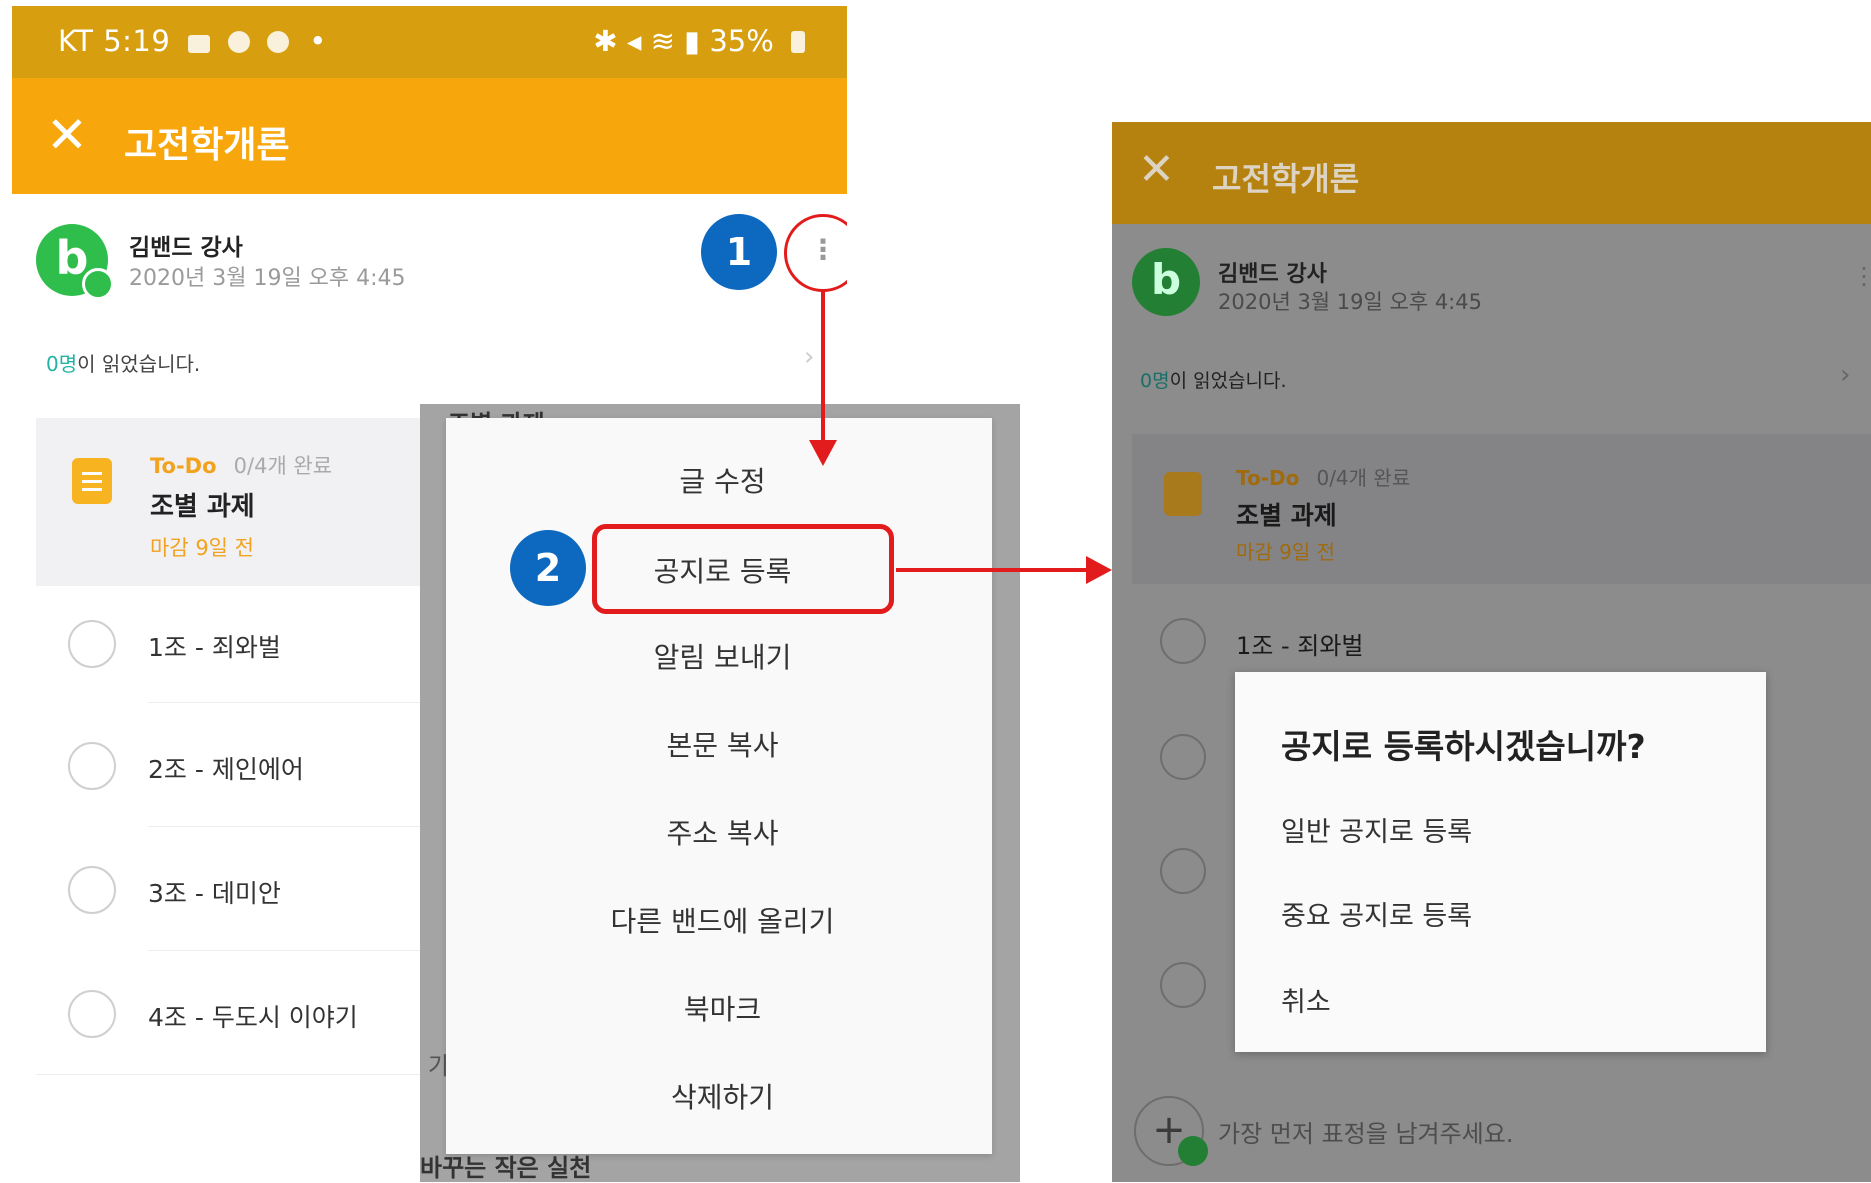 The height and width of the screenshot is (1183, 1871). Describe the element at coordinates (722, 832) in the screenshot. I see `menu-item-copy-url: 주소 복사` at that location.